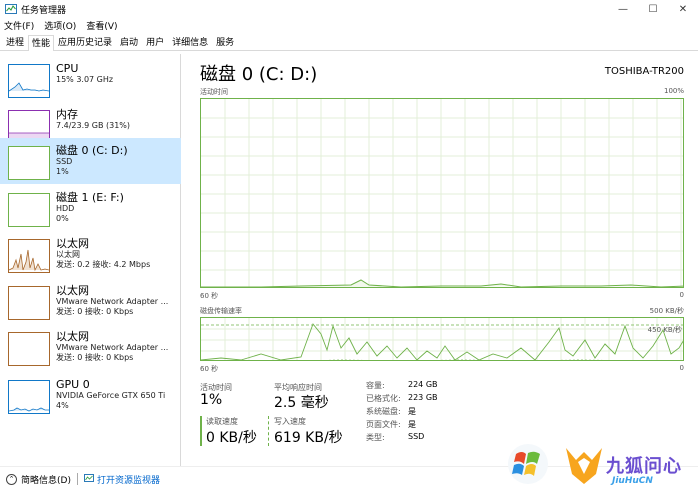 This screenshot has width=698, height=491. I want to click on chevron-up-icon: ⌃, so click(11, 479).